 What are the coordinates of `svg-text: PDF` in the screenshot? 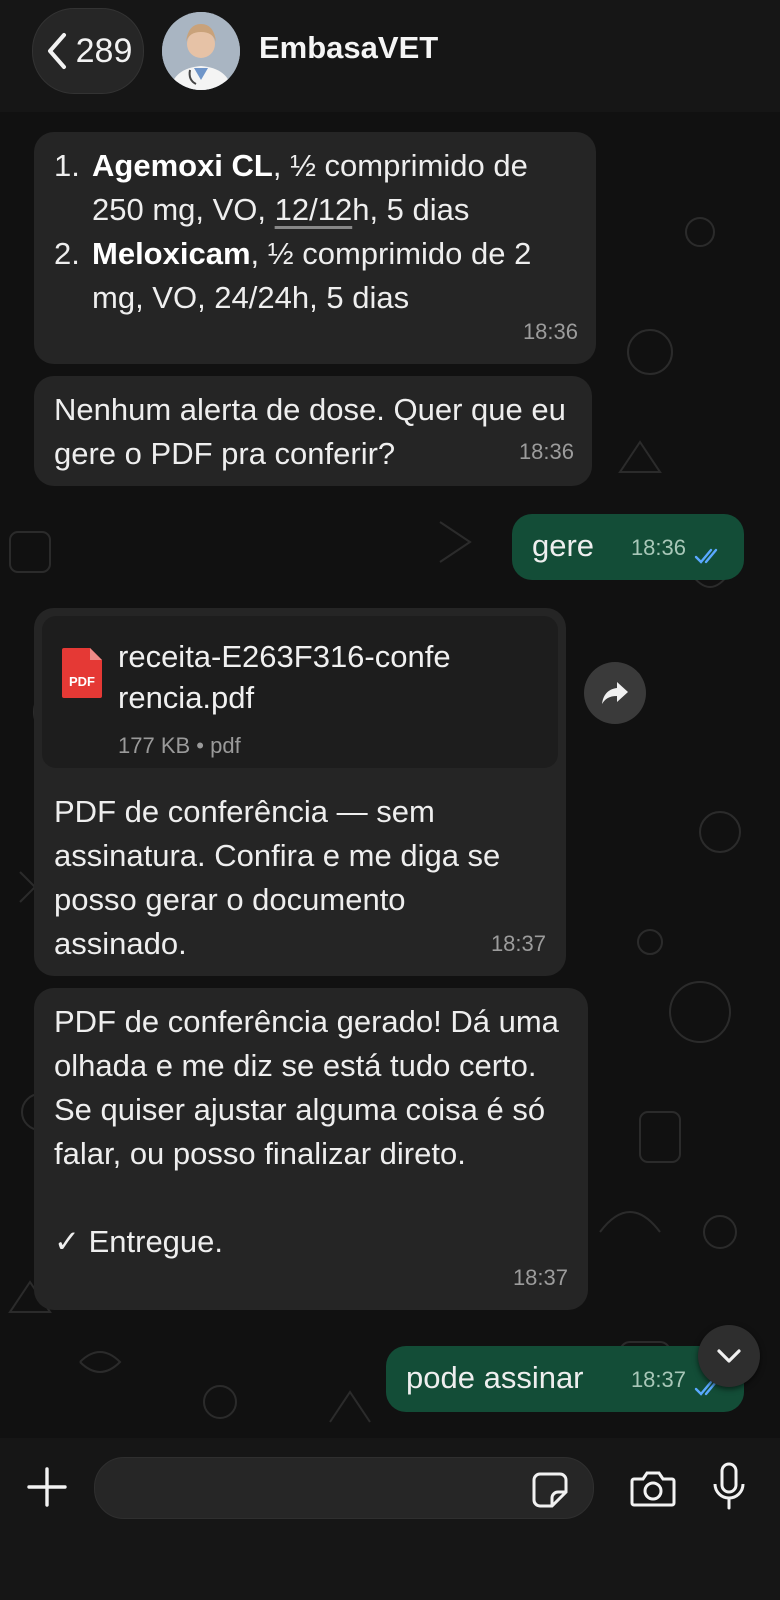 It's located at (82, 681).